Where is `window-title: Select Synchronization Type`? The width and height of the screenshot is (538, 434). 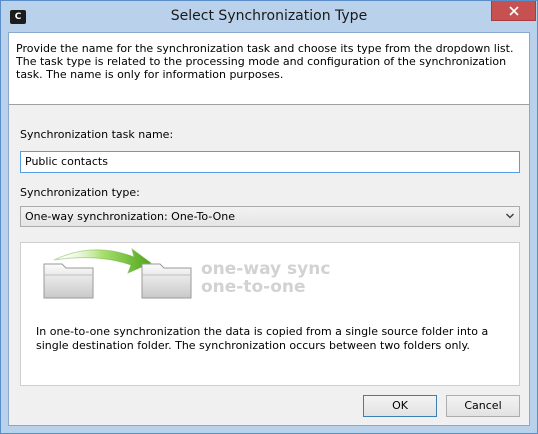
window-title: Select Synchronization Type is located at coordinates (269, 16).